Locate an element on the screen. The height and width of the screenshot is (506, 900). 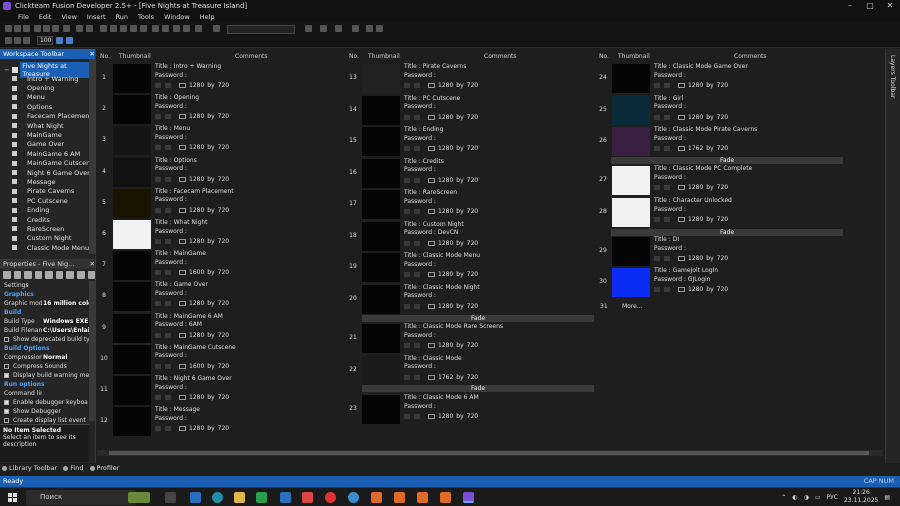
tree-item: What Night is located at coordinates (47, 125).